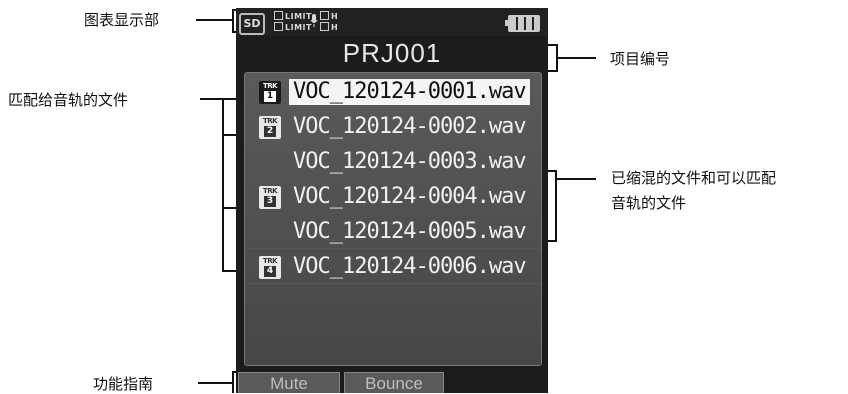 This screenshot has height=394, width=848. What do you see at coordinates (215, 383) in the screenshot?
I see `leader-function-guide` at bounding box center [215, 383].